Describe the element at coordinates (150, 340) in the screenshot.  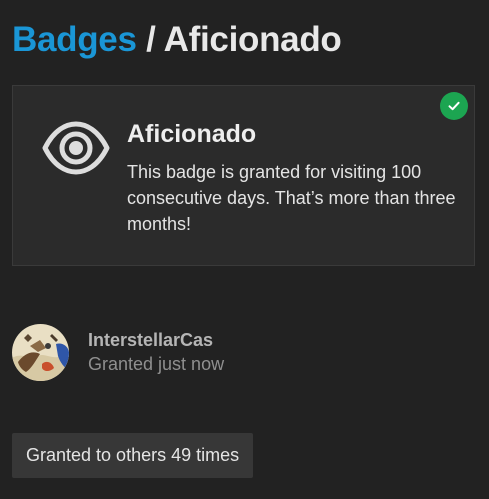
I see `username-link: InterstellarCas` at that location.